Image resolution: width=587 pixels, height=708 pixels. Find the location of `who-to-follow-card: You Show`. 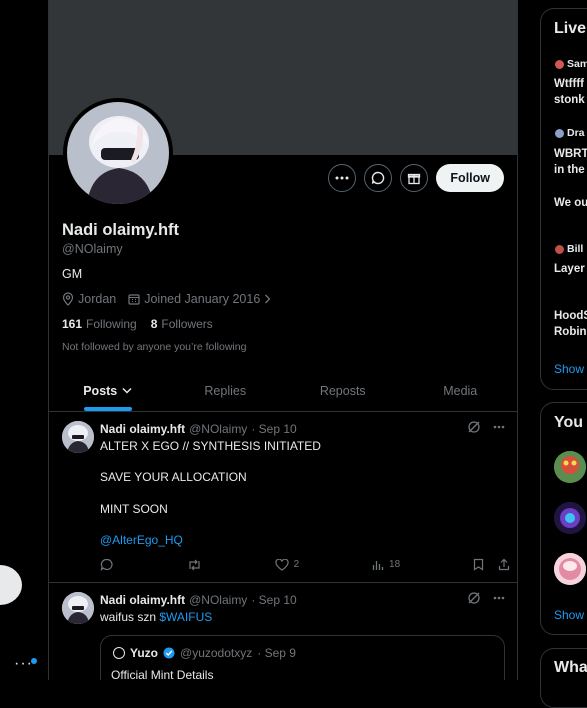

who-to-follow-card: You Show is located at coordinates (563, 518).